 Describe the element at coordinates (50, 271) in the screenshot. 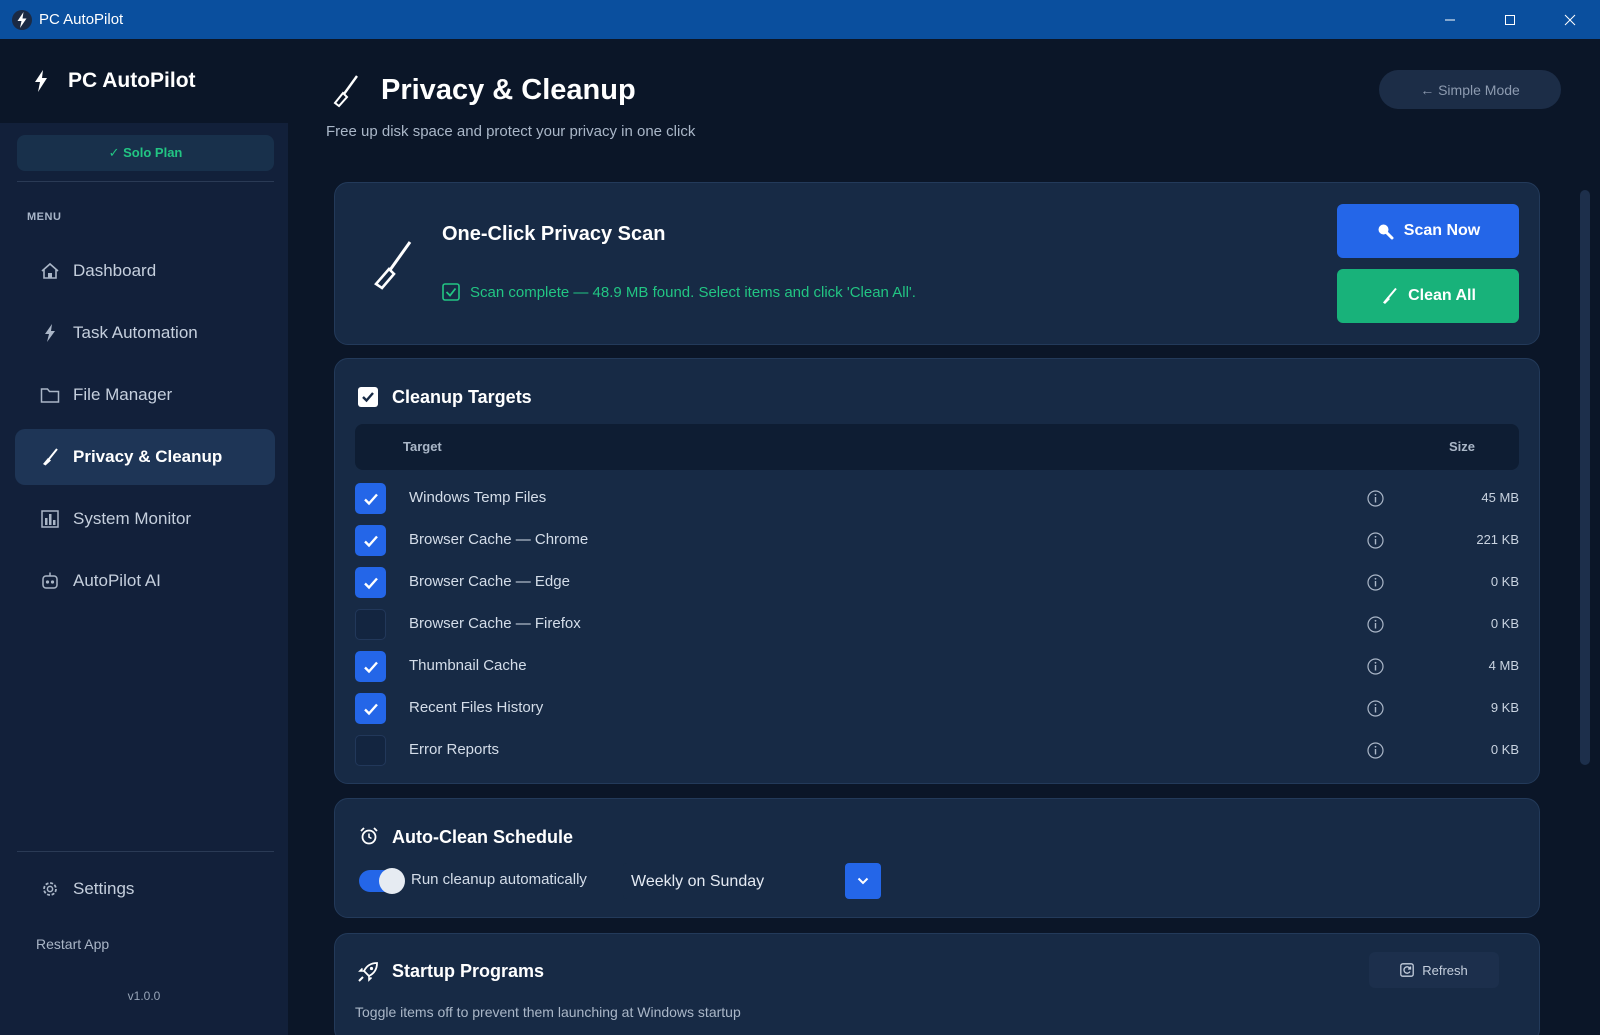

I see `home-icon` at that location.